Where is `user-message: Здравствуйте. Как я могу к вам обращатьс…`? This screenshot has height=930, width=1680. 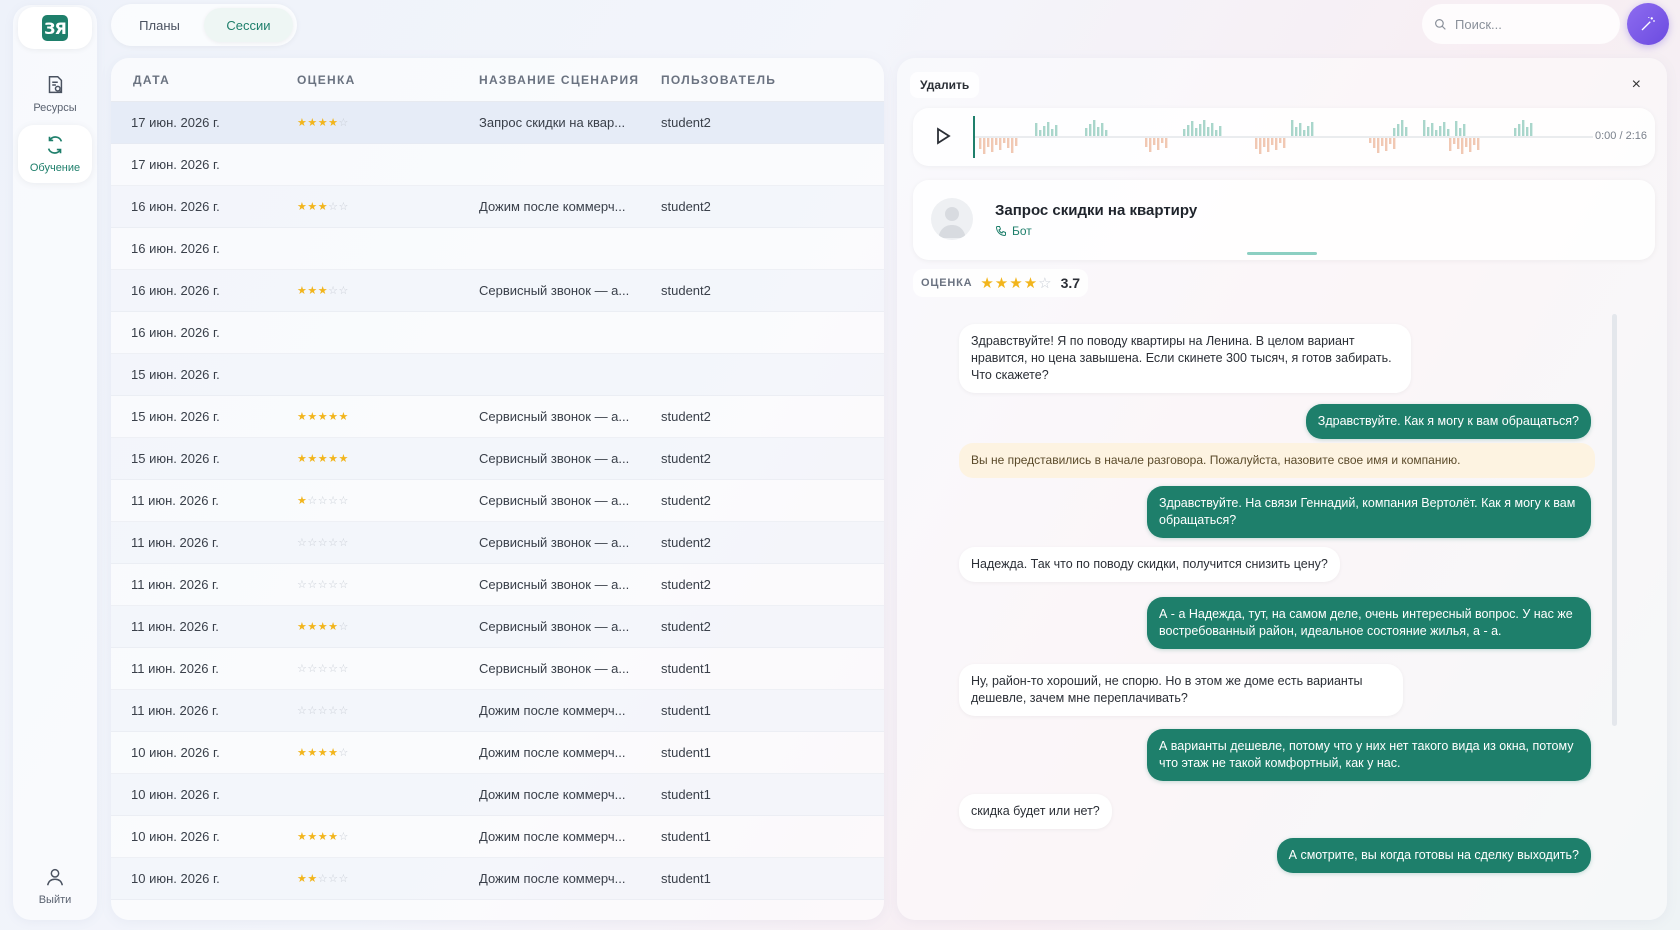
user-message: Здравствуйте. Как я могу к вам обращатьс… is located at coordinates (1448, 421).